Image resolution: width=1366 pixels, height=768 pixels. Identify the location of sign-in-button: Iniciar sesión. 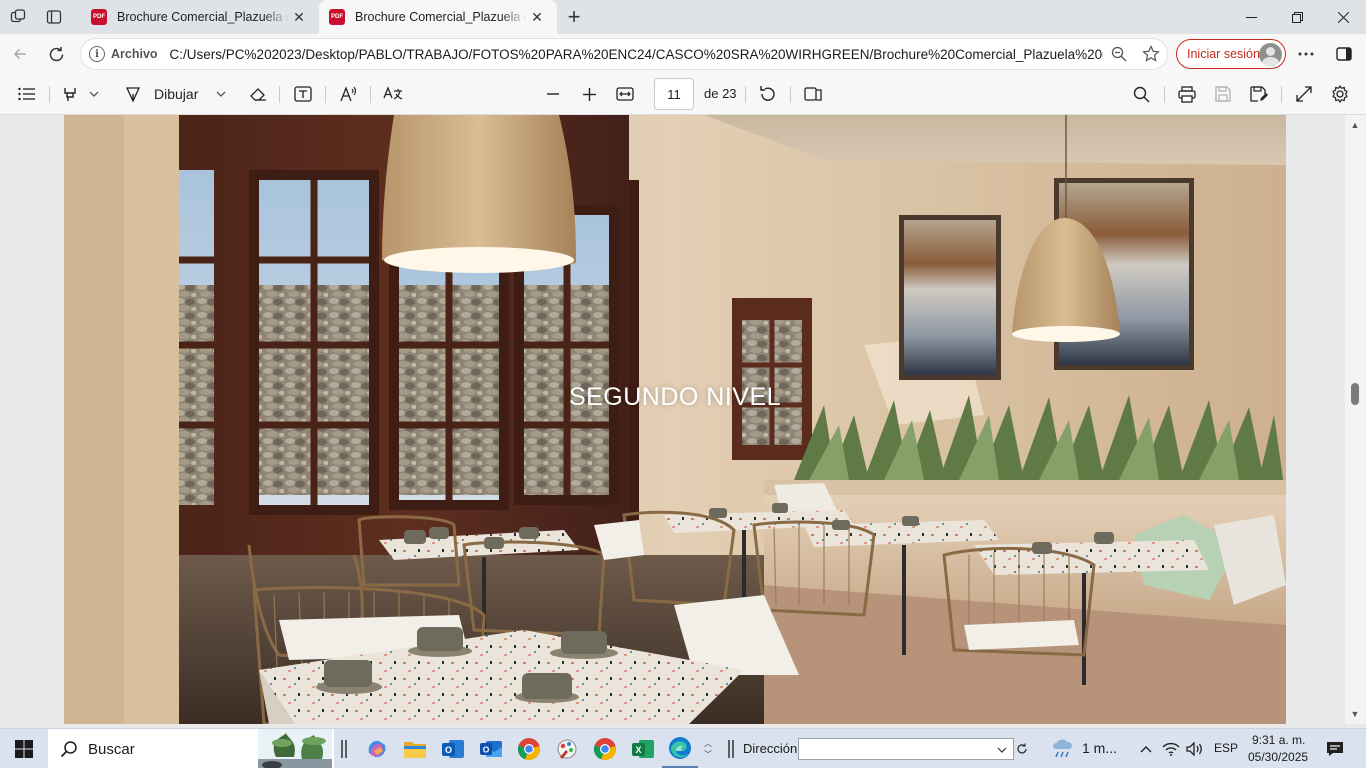
(1231, 54).